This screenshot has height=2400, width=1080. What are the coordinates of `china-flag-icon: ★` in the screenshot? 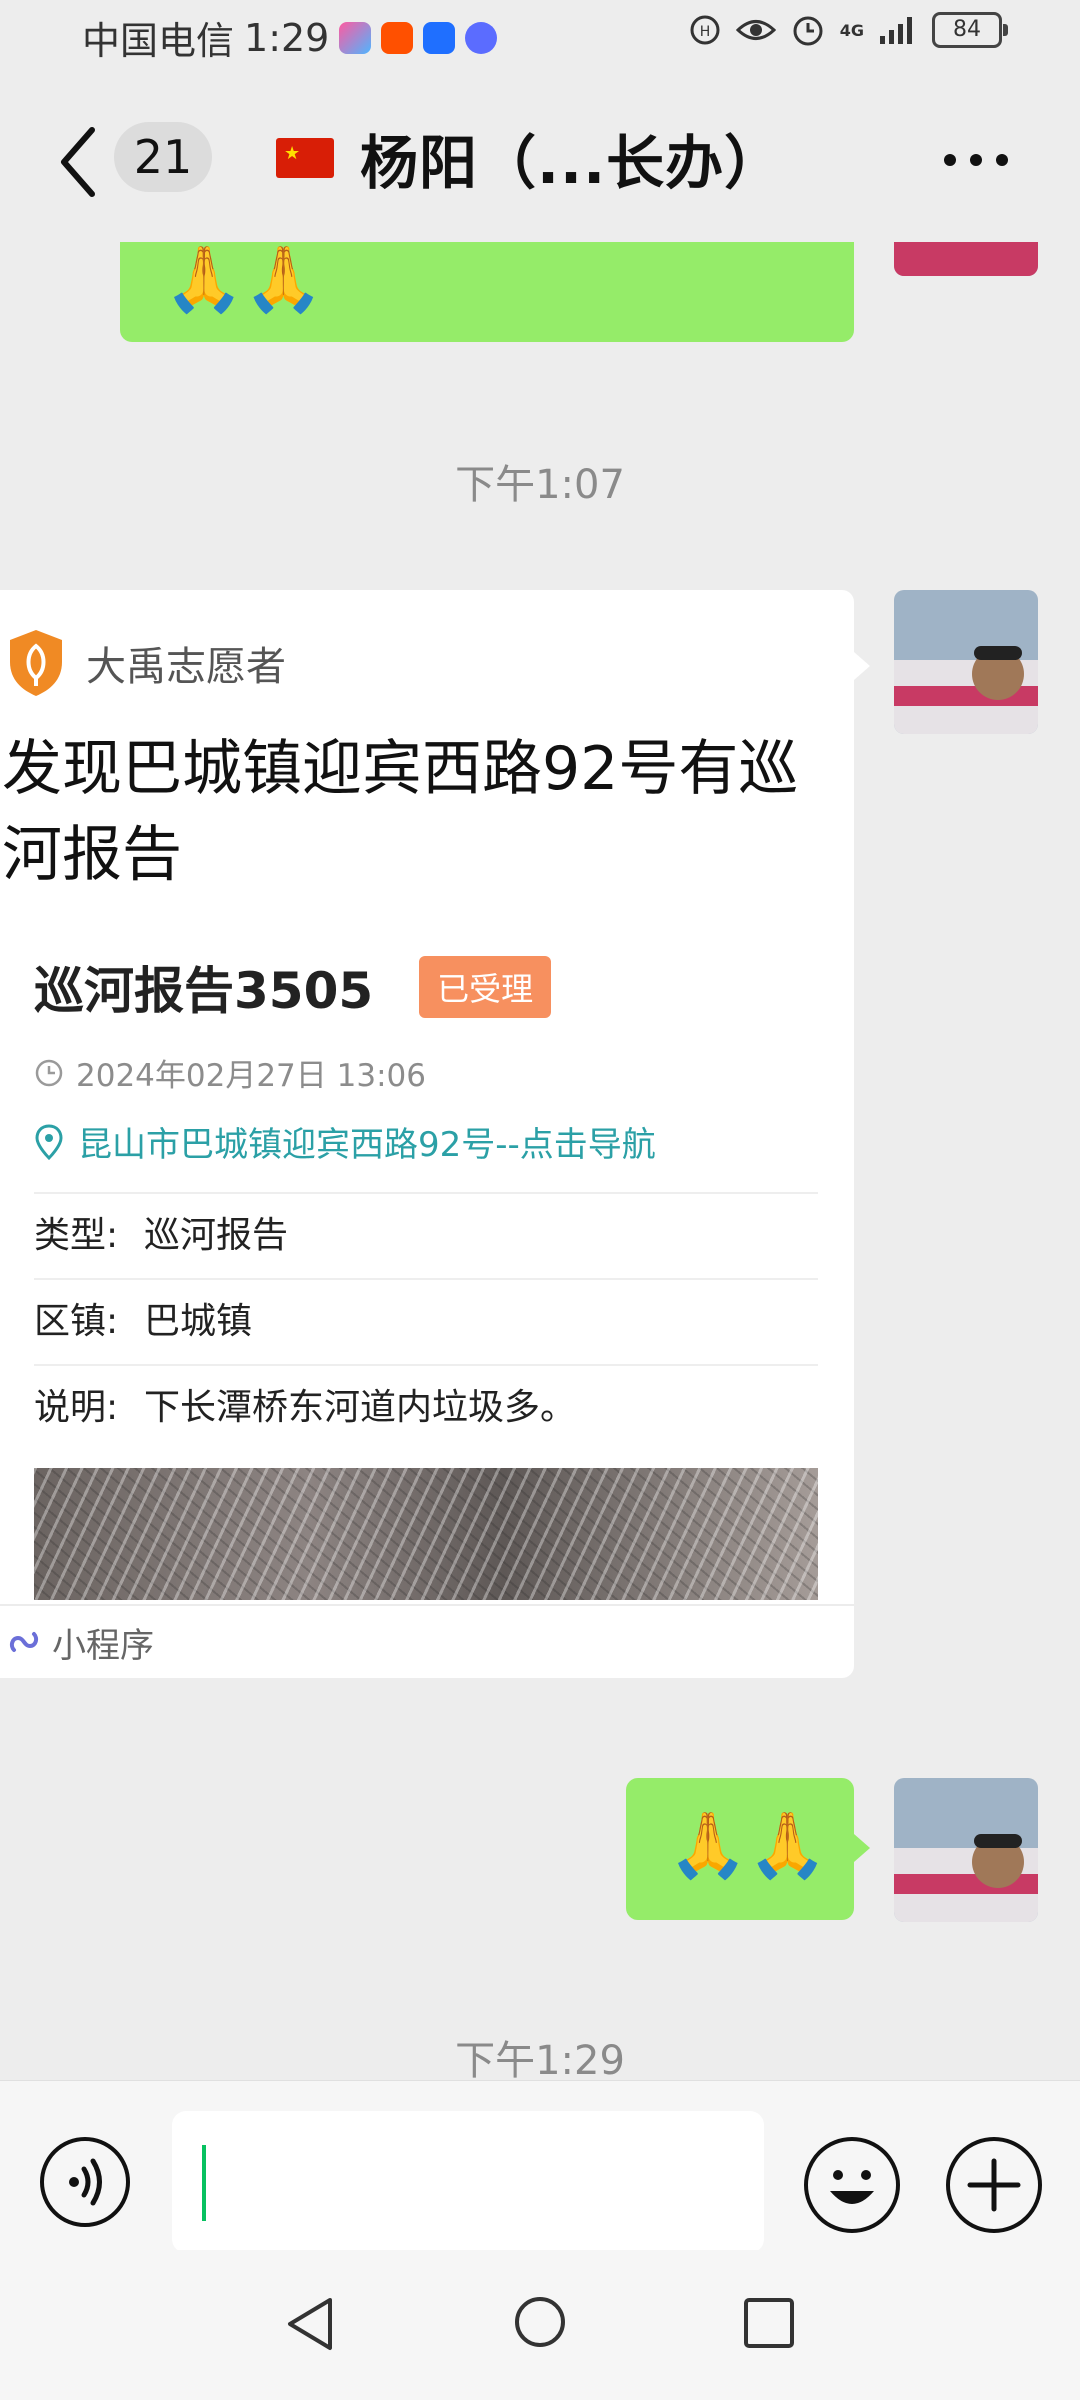 It's located at (305, 158).